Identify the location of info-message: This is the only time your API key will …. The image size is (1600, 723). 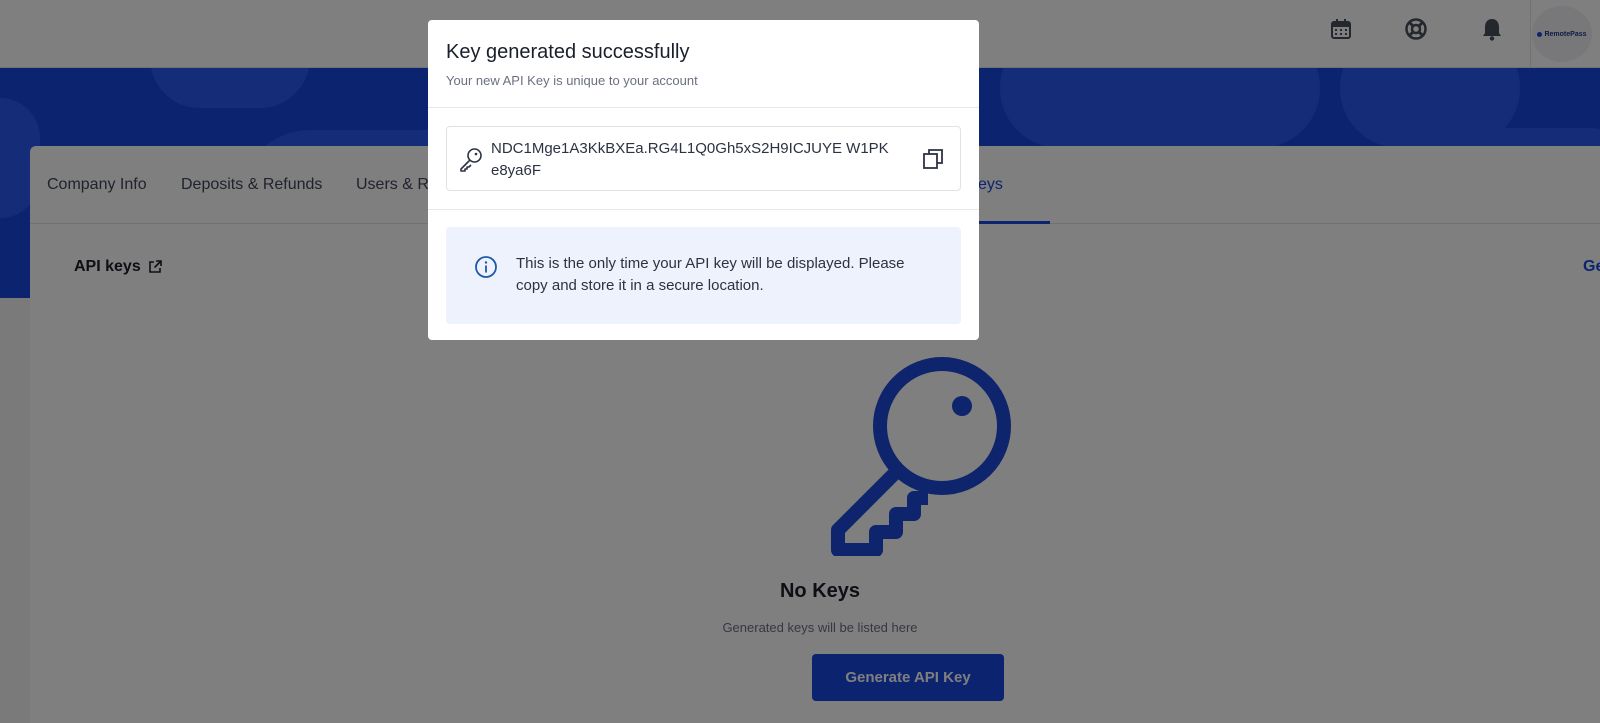
(710, 274).